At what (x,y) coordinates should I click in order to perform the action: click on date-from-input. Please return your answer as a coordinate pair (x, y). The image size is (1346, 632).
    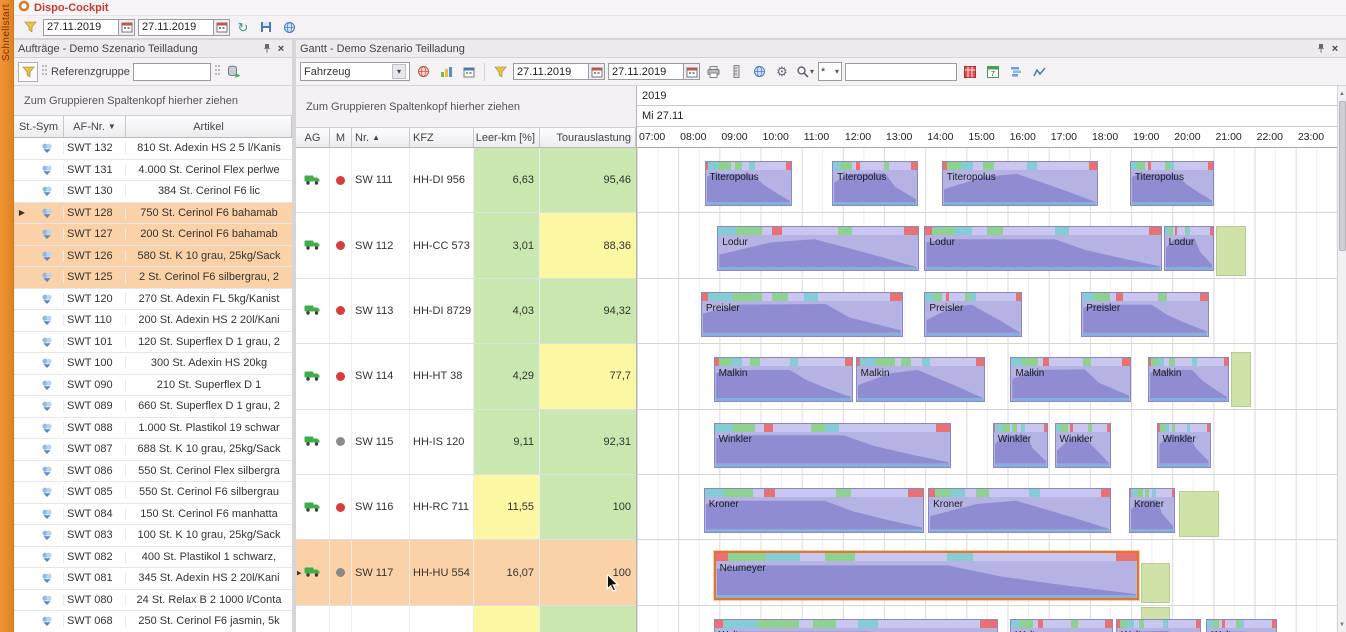
    Looking at the image, I should click on (81, 27).